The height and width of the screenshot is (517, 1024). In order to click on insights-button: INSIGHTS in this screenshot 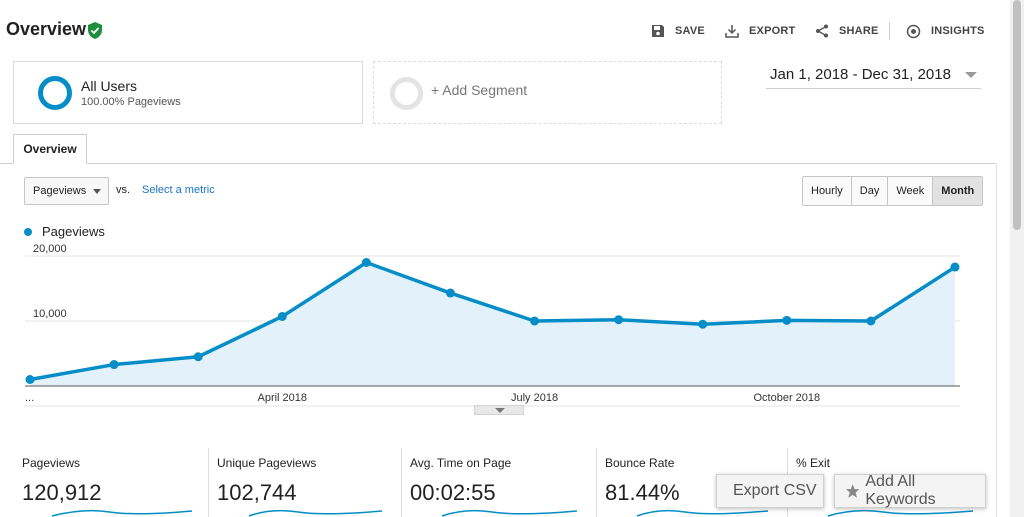, I will do `click(945, 31)`.